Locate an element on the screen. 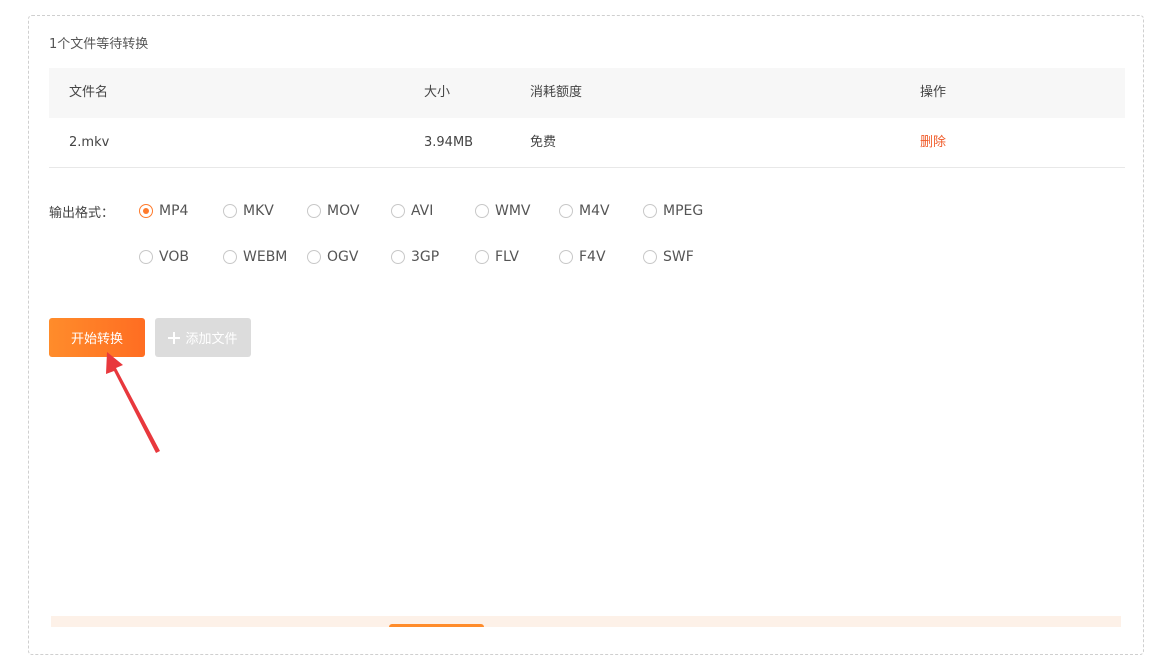  format-label: M4V is located at coordinates (594, 211).